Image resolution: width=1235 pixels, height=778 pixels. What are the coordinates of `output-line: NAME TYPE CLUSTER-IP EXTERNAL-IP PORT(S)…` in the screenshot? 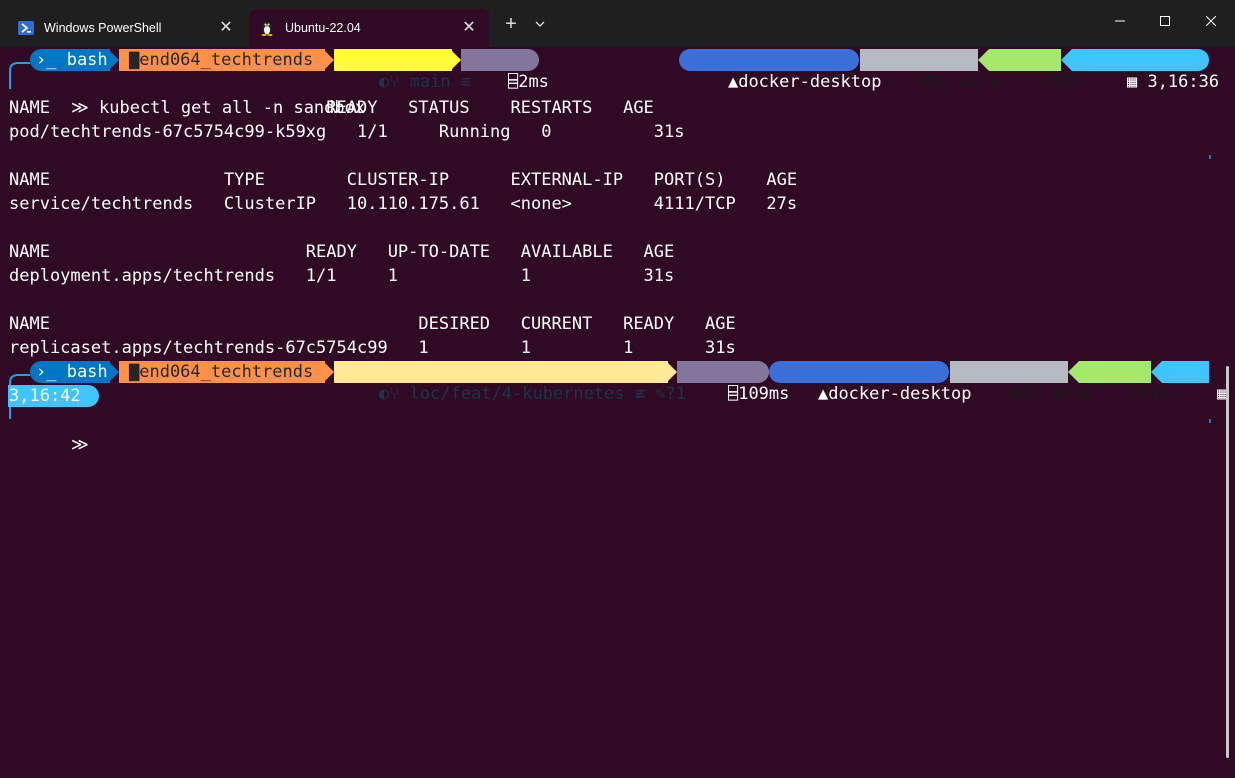 It's located at (403, 180).